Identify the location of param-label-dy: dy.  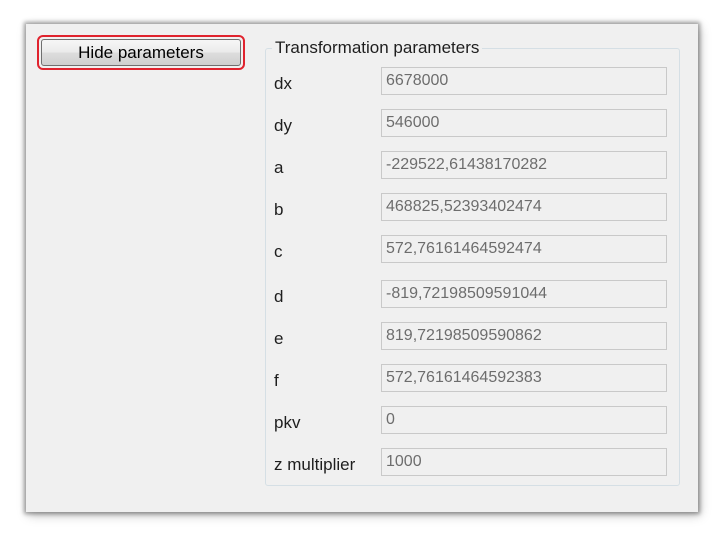
(283, 125).